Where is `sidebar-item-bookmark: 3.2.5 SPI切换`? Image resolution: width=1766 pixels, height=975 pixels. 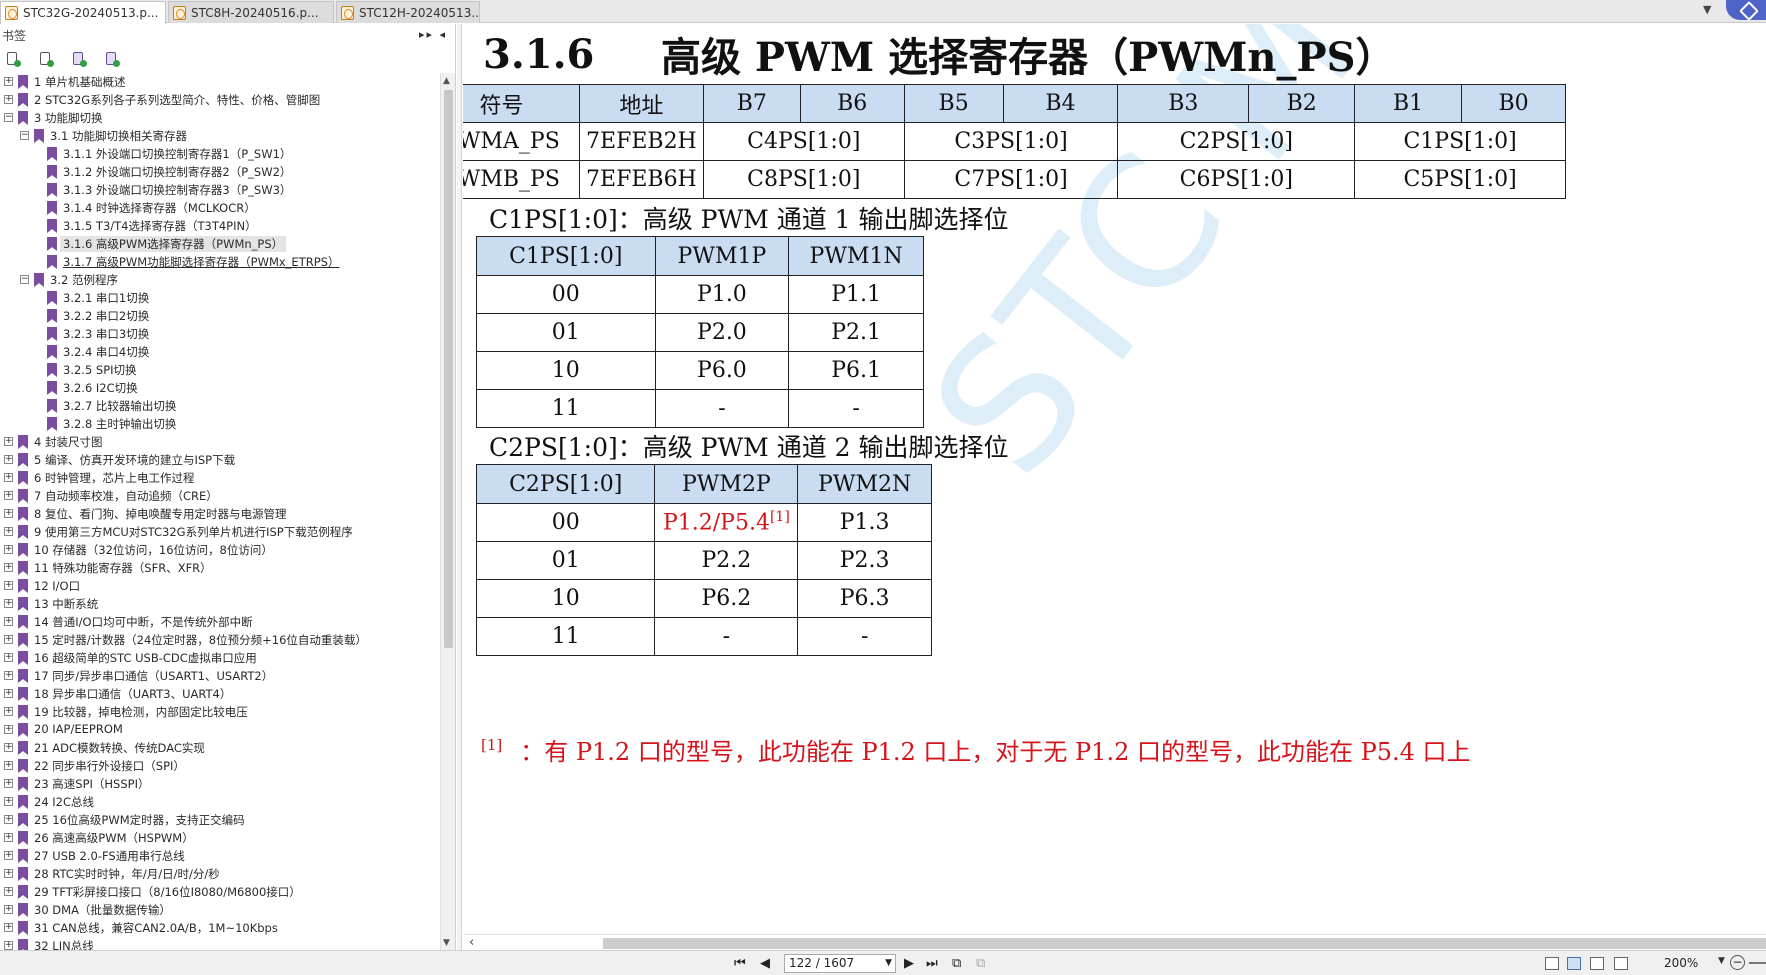 sidebar-item-bookmark: 3.2.5 SPI切换 is located at coordinates (220, 370).